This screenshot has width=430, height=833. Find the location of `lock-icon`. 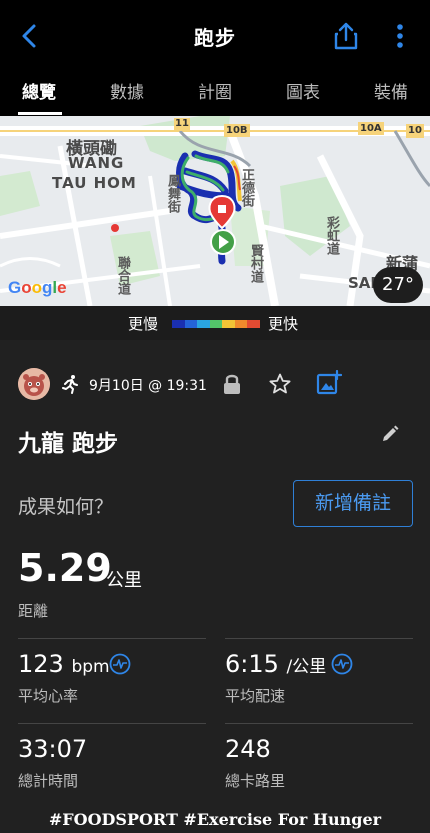

lock-icon is located at coordinates (232, 384).